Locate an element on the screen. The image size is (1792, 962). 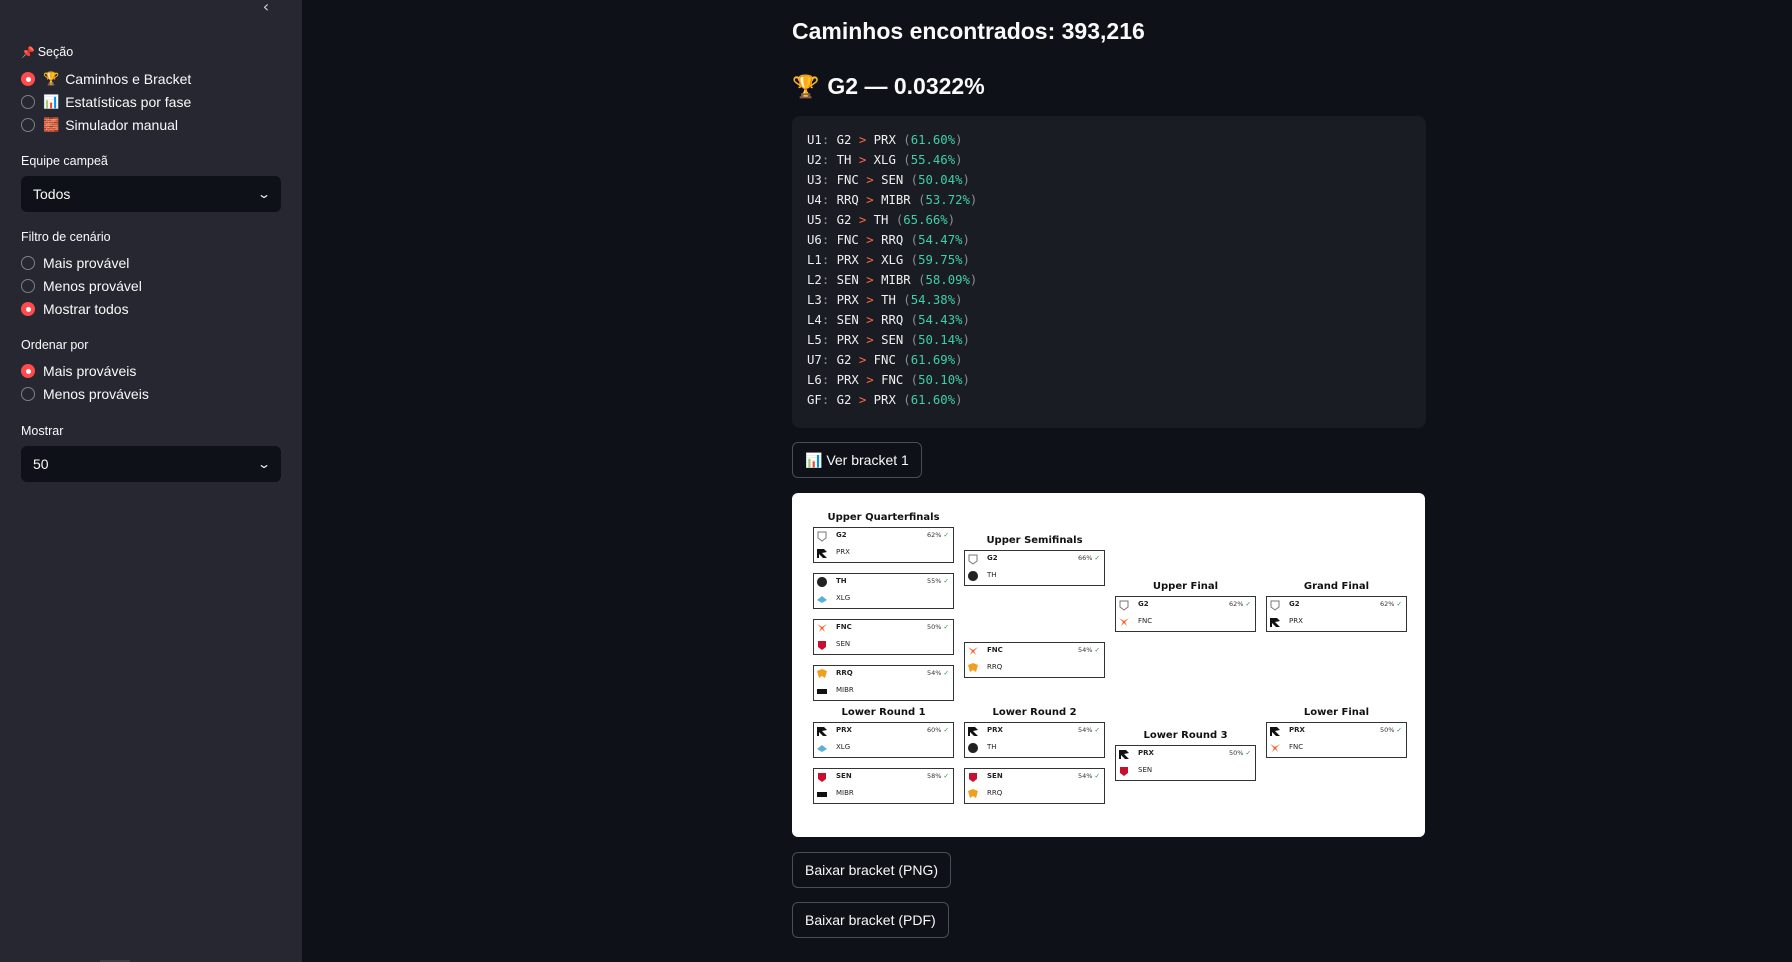
bracket-probability-text: 62% is located at coordinates (1388, 604).